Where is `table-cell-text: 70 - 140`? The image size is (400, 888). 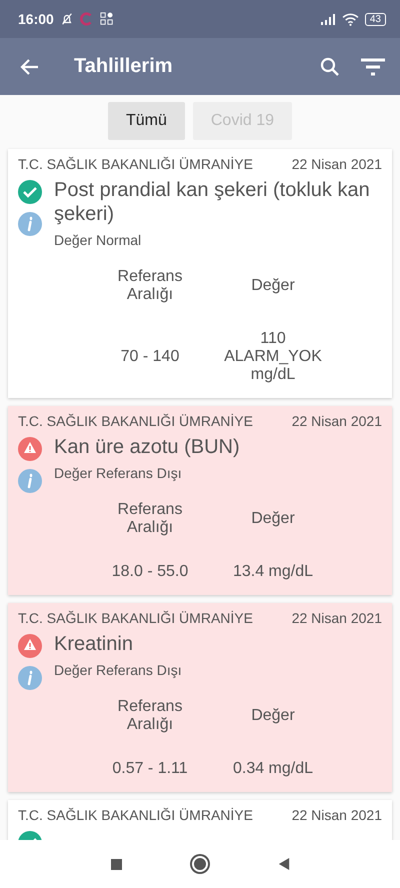 table-cell-text: 70 - 140 is located at coordinates (150, 357).